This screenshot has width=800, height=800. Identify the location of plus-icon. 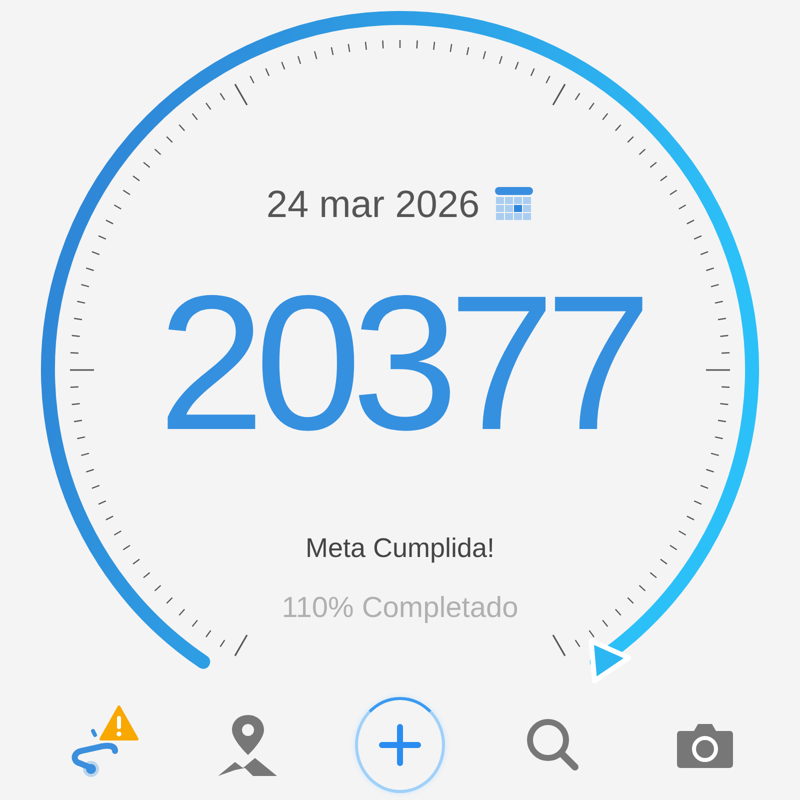
(400, 745).